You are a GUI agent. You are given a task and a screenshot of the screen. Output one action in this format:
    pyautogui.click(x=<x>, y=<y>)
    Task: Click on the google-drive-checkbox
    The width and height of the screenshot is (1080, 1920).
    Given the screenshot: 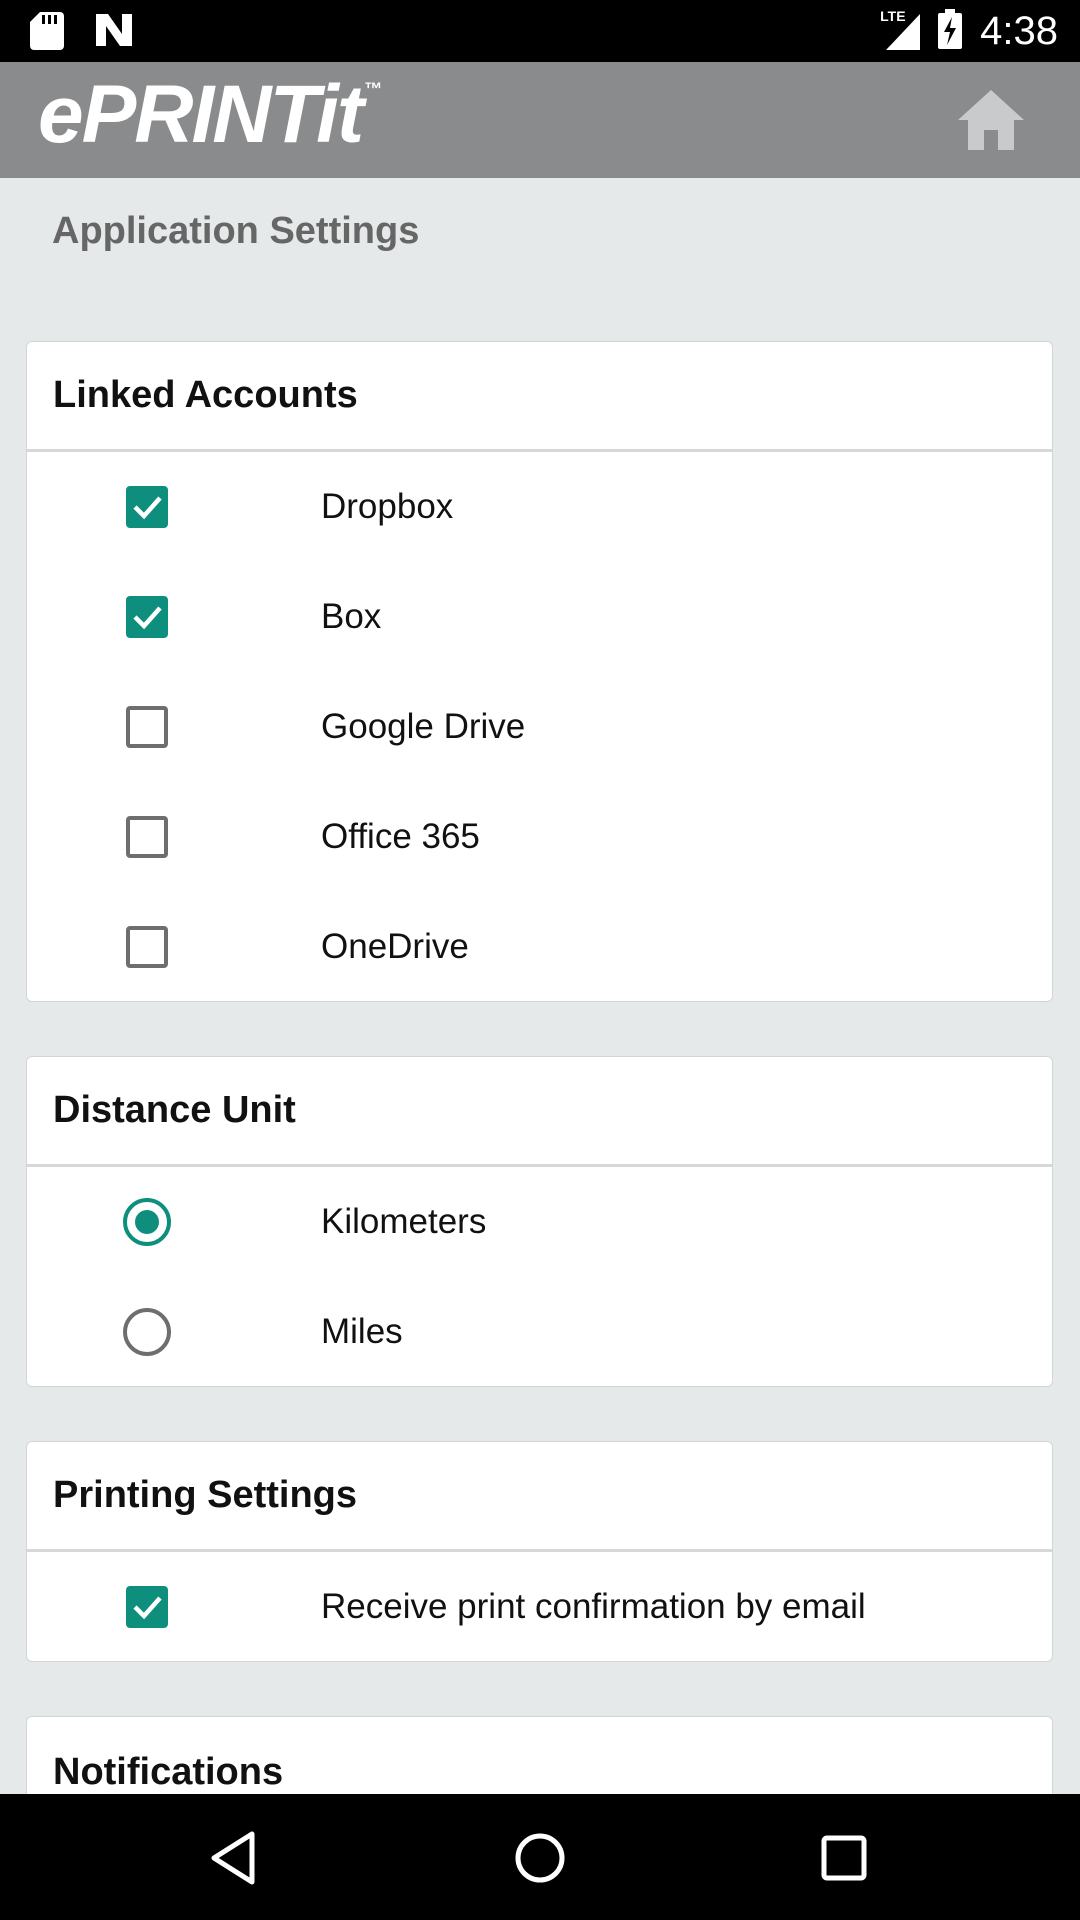 What is the action you would take?
    pyautogui.click(x=147, y=727)
    